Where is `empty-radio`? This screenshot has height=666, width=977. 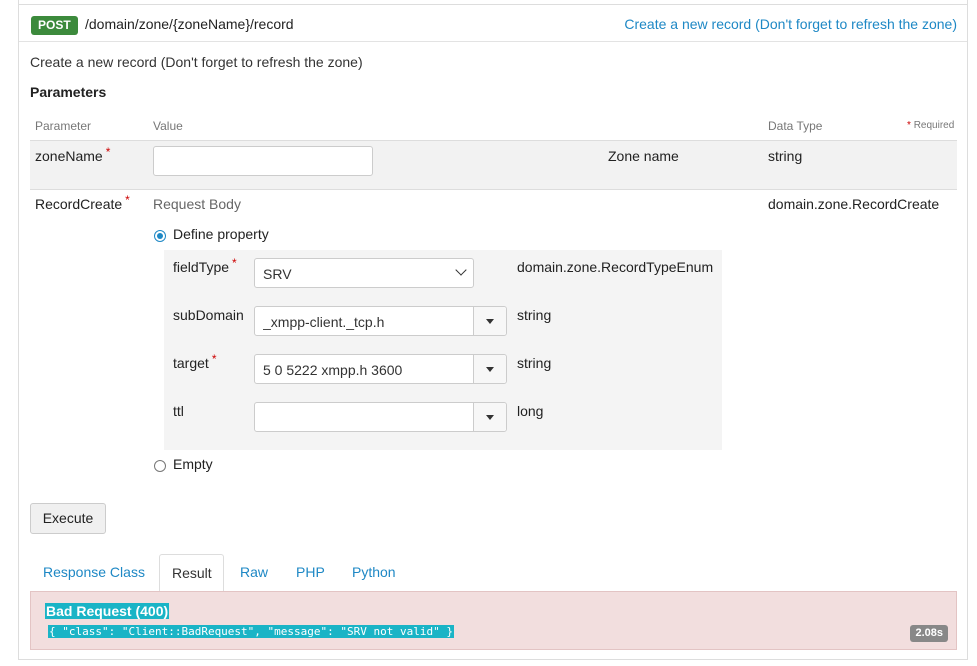
empty-radio is located at coordinates (160, 466).